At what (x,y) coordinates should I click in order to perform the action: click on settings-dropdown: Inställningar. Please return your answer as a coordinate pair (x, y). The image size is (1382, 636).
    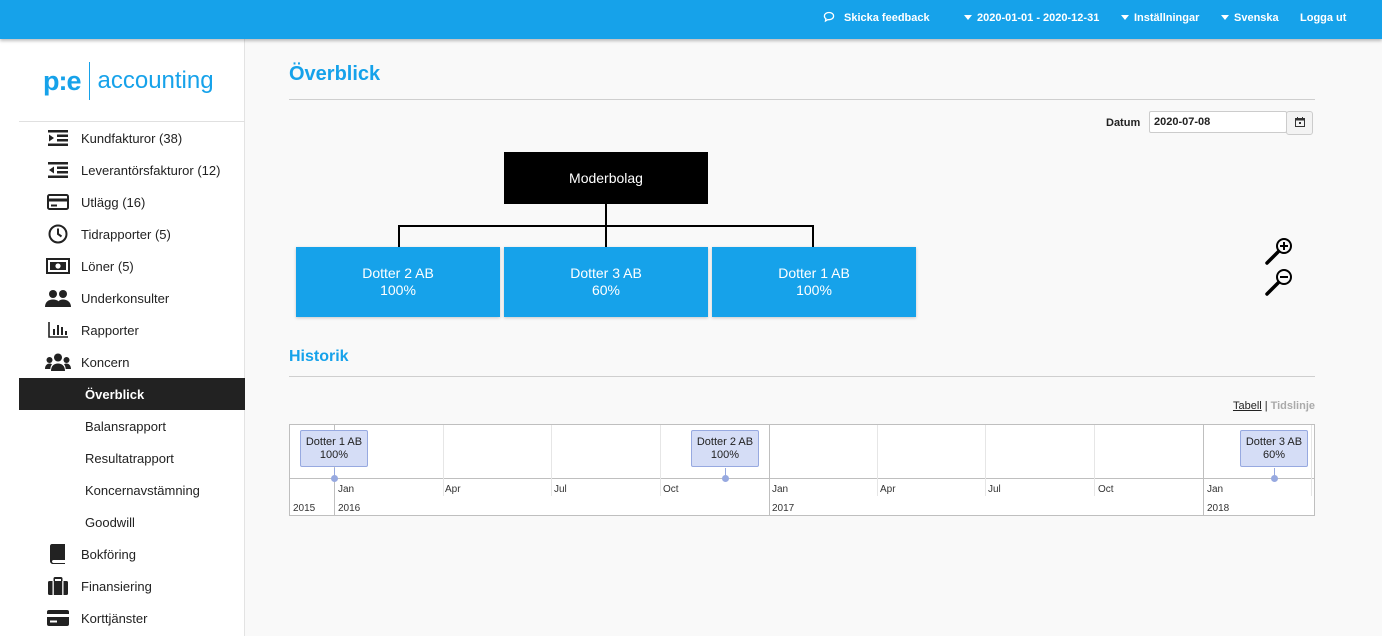
    Looking at the image, I should click on (1160, 19).